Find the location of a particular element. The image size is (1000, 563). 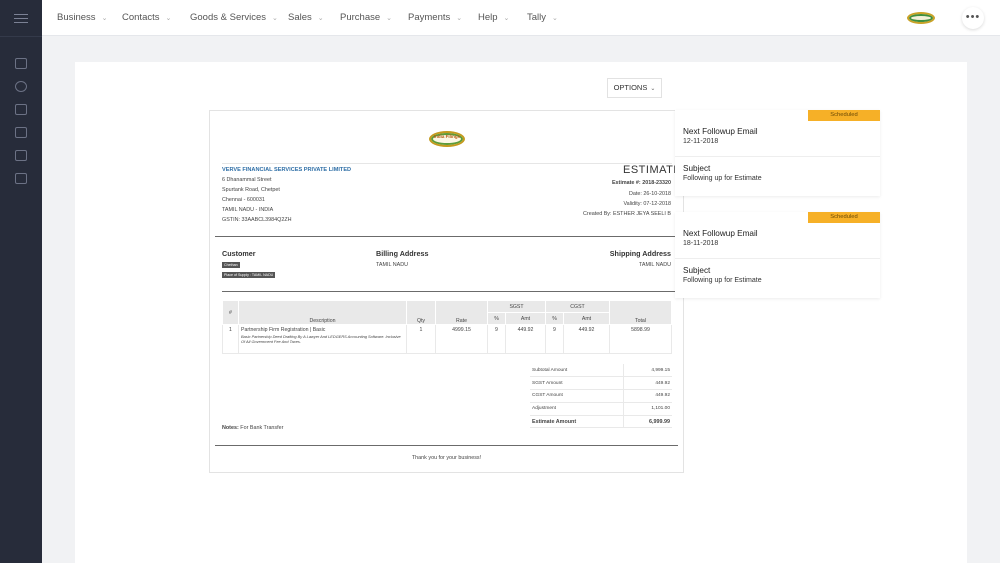

followup-date: 12-11-2018 is located at coordinates (701, 141).